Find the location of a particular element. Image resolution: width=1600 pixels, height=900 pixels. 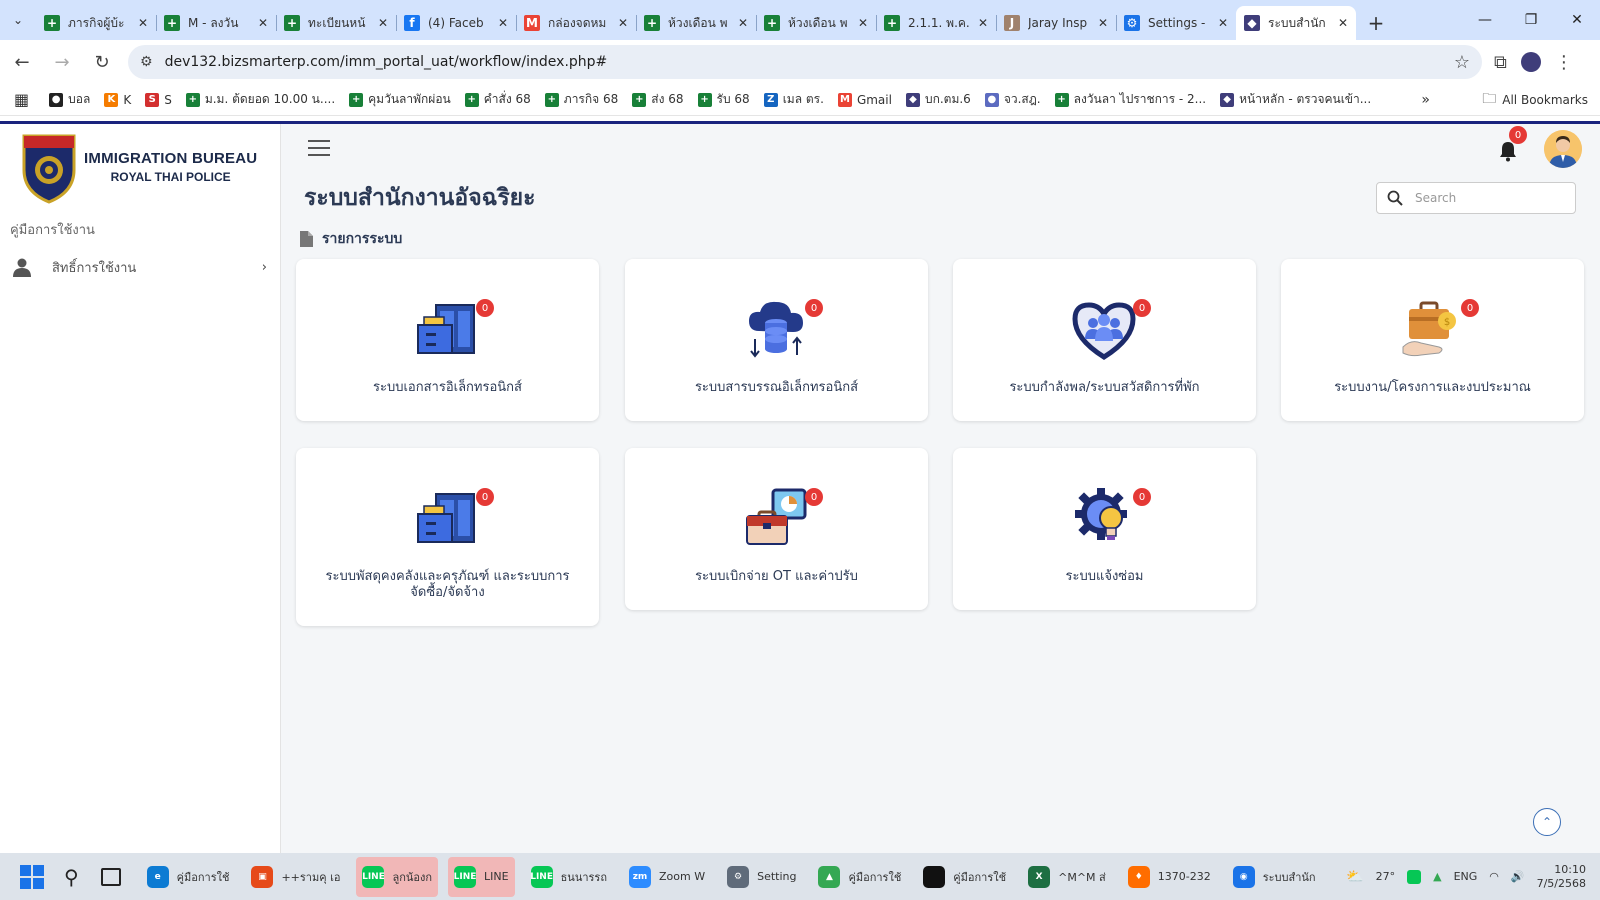

taskbar-app: ▲ คู่มือการใช้ is located at coordinates (859, 877).